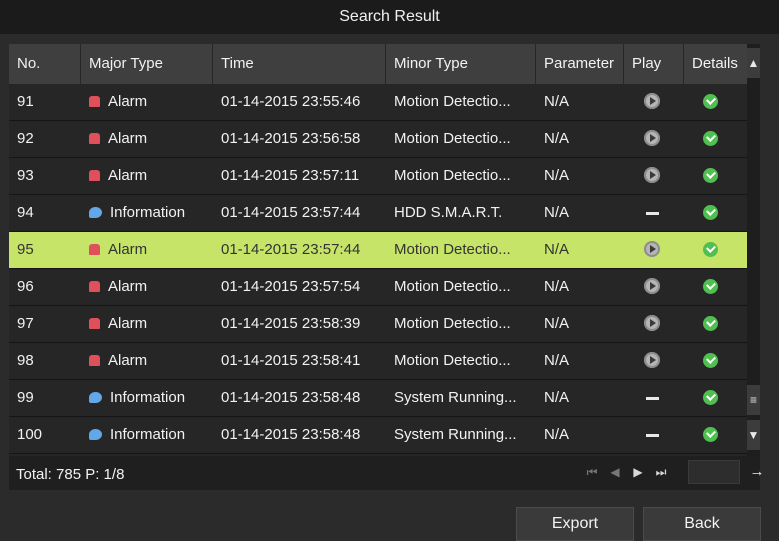 This screenshot has width=779, height=541. I want to click on scroll-up-button: ▲, so click(753, 63).